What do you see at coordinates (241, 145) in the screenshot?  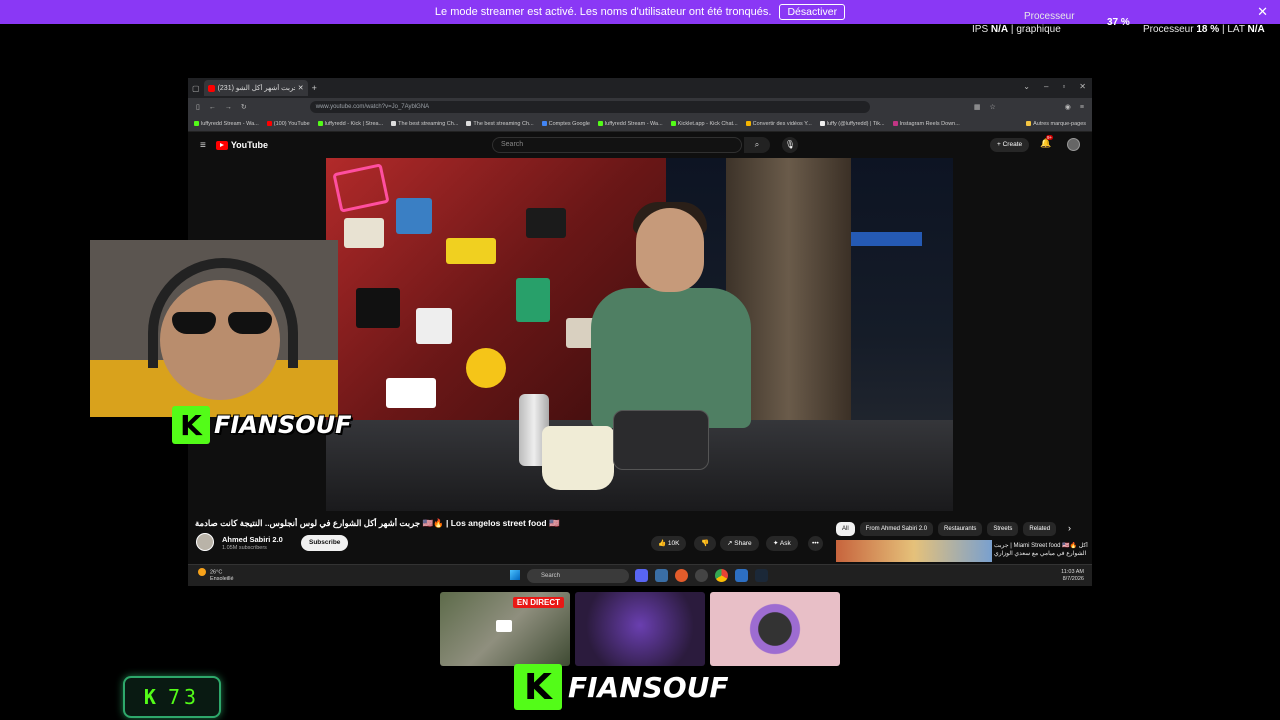 I see `youtube-logo: YouTube` at bounding box center [241, 145].